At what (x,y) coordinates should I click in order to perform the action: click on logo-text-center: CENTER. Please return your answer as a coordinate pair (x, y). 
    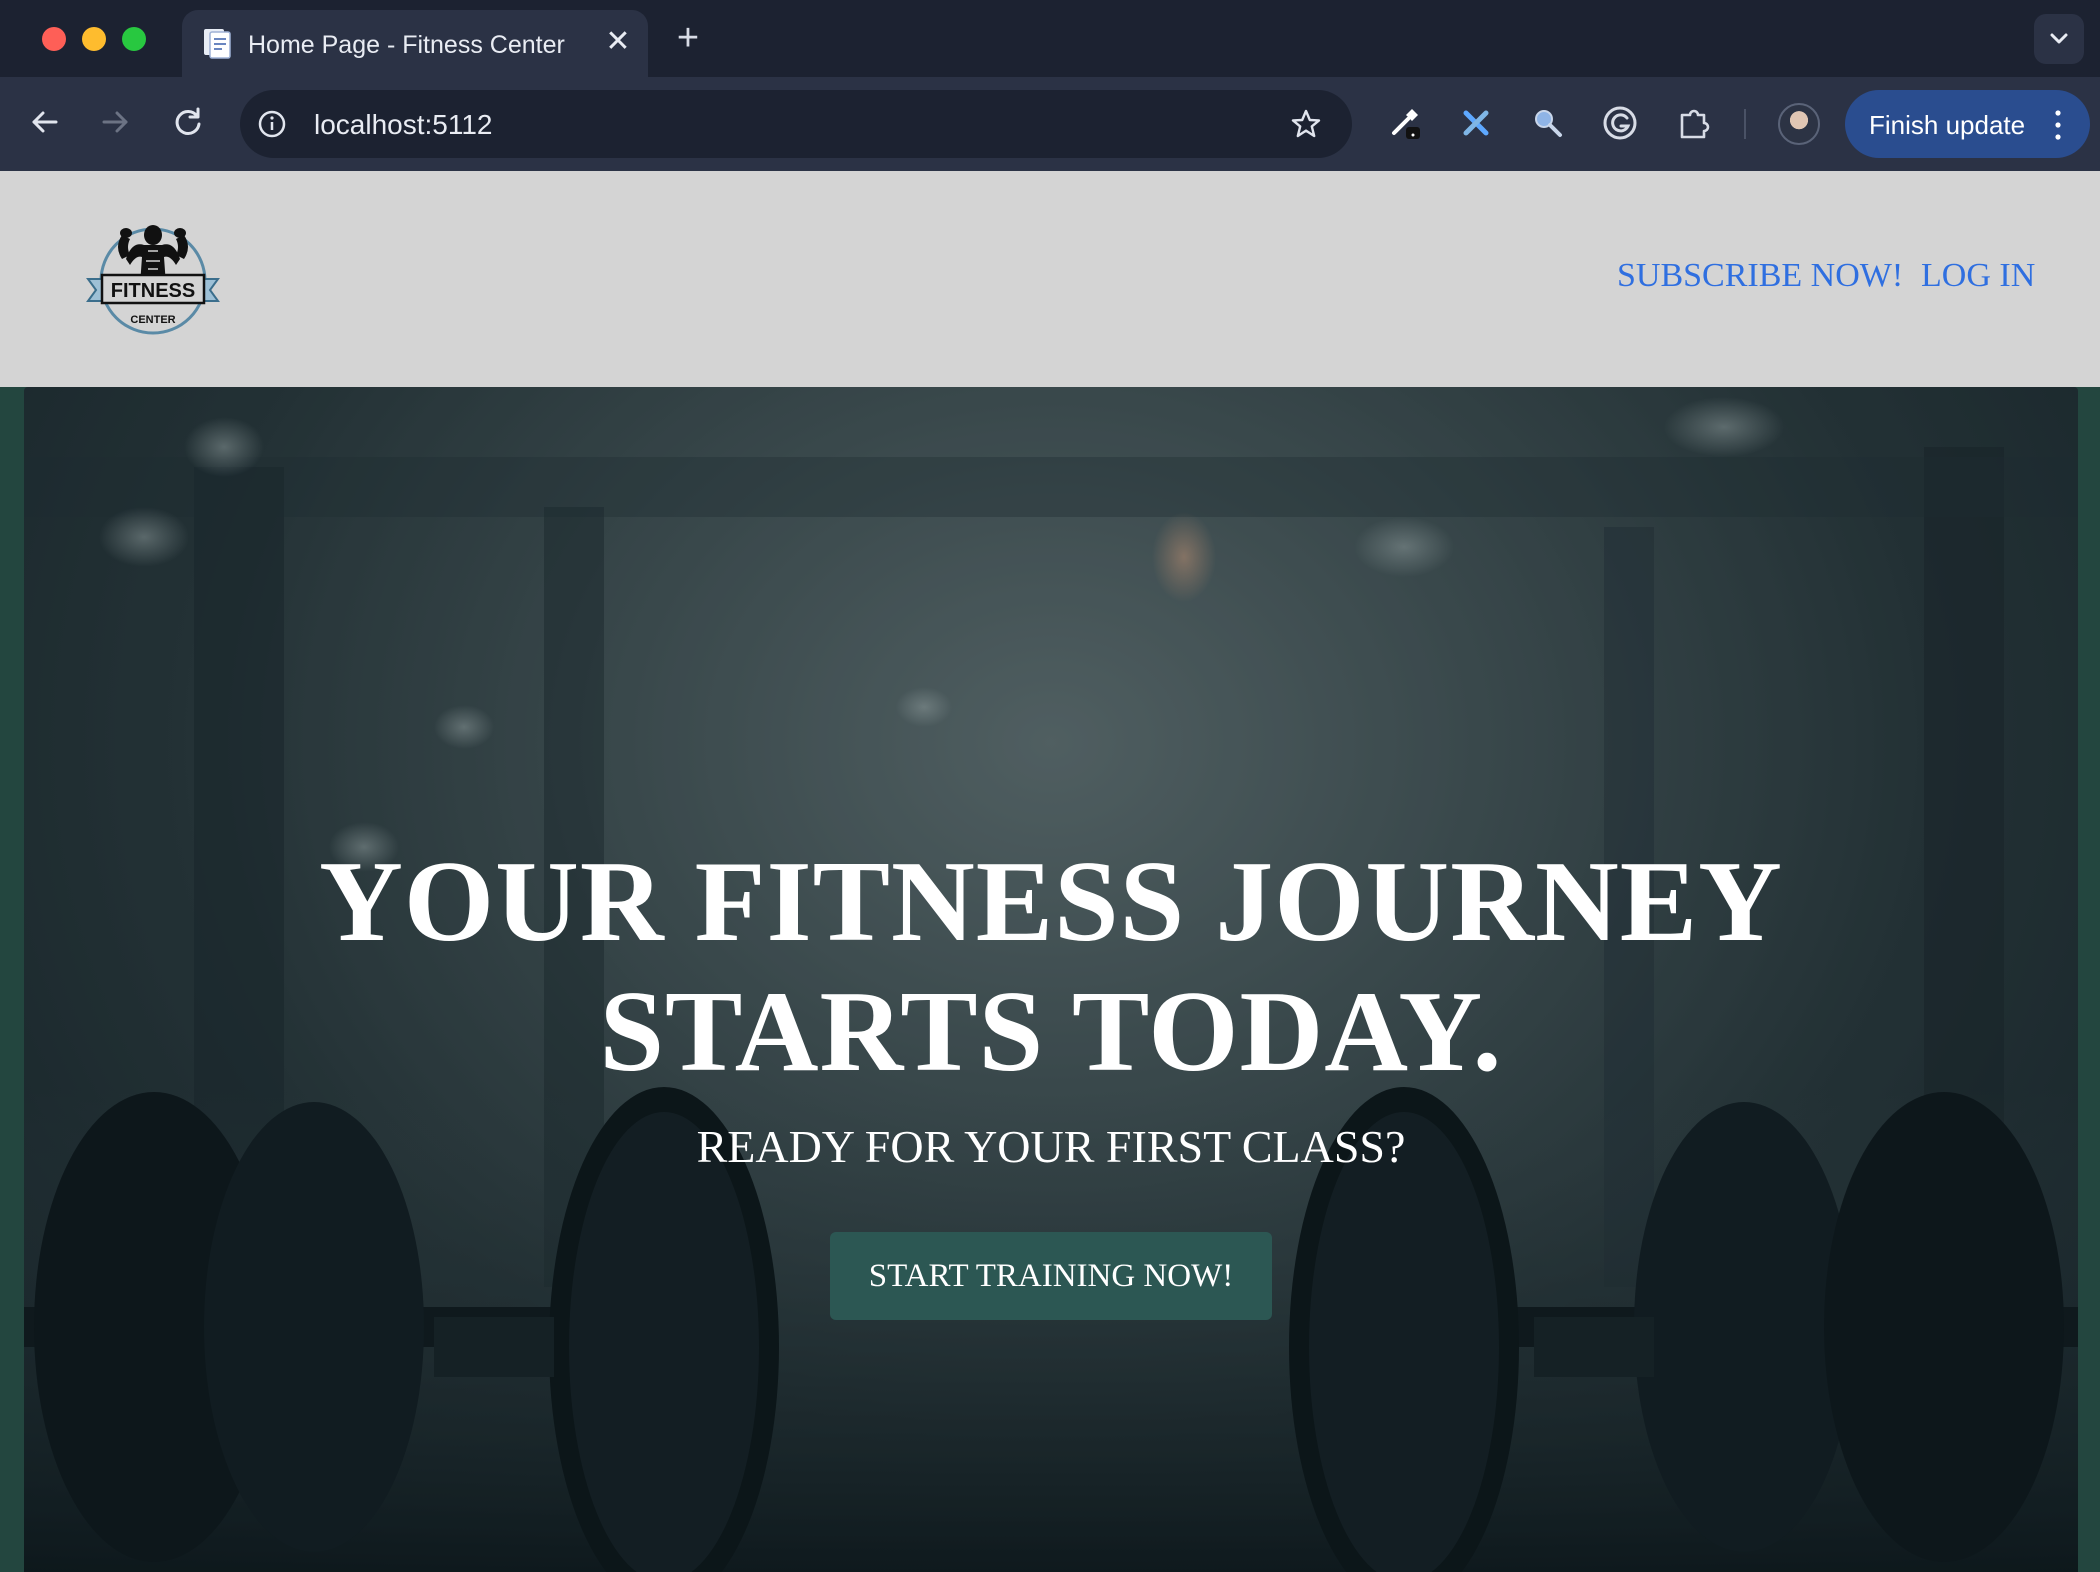
    Looking at the image, I should click on (152, 320).